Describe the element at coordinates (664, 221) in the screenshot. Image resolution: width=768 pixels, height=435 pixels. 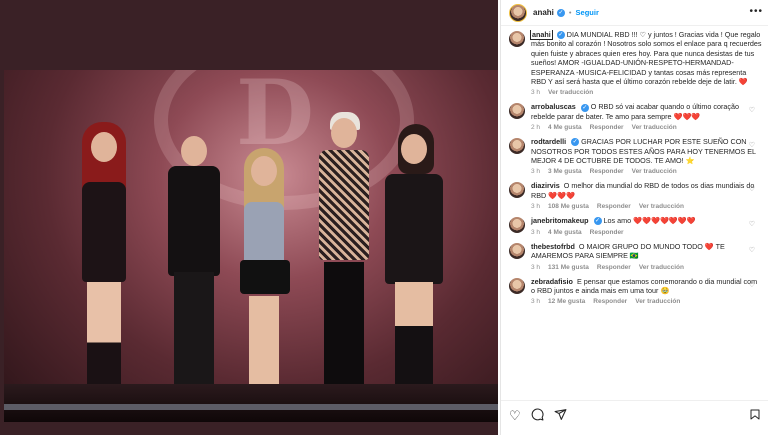
I see `comment-emoji: ❤️❤️❤️❤️❤️❤️❤️` at that location.